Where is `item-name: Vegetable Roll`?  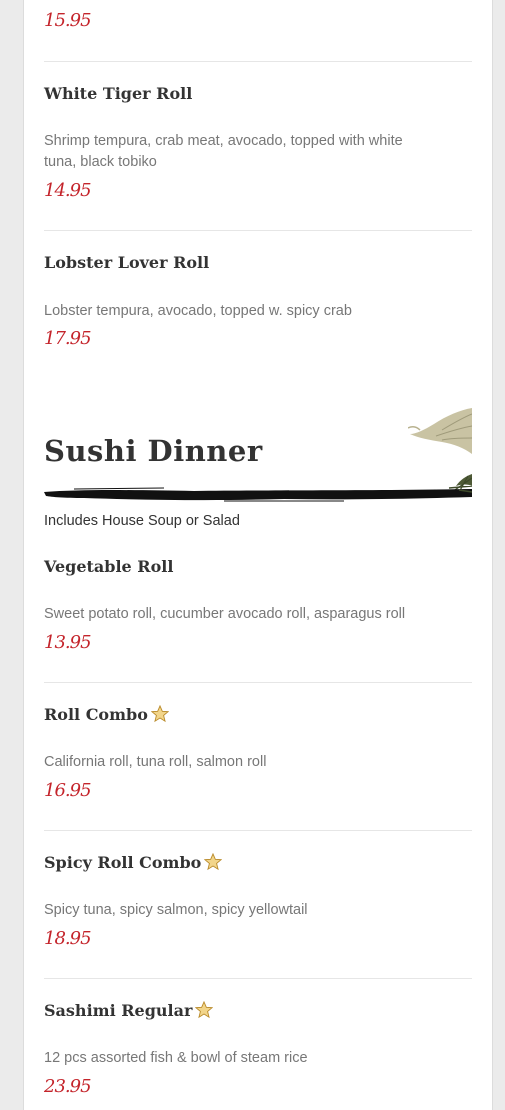 item-name: Vegetable Roll is located at coordinates (108, 566).